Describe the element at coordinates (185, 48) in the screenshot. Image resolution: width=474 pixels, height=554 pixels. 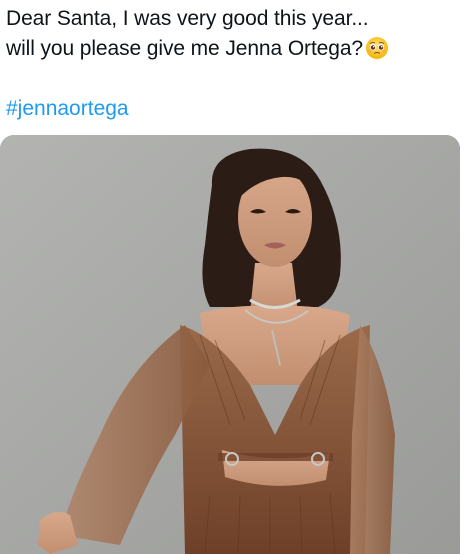
I see `tweet-text-line-2-words: will you please give me Jenna Ortega?` at that location.